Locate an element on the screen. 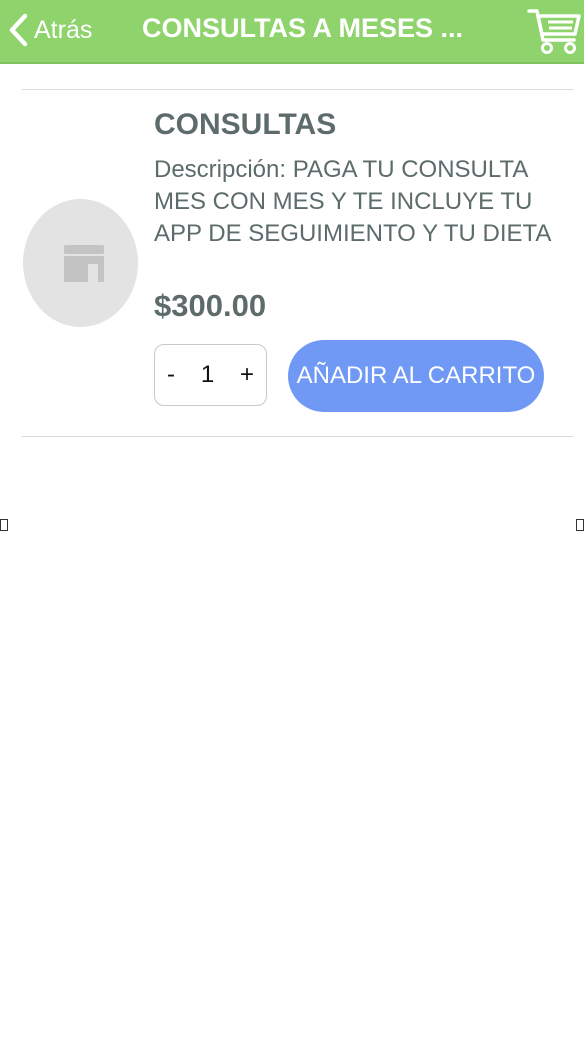  quantity-value: 1 is located at coordinates (207, 375).